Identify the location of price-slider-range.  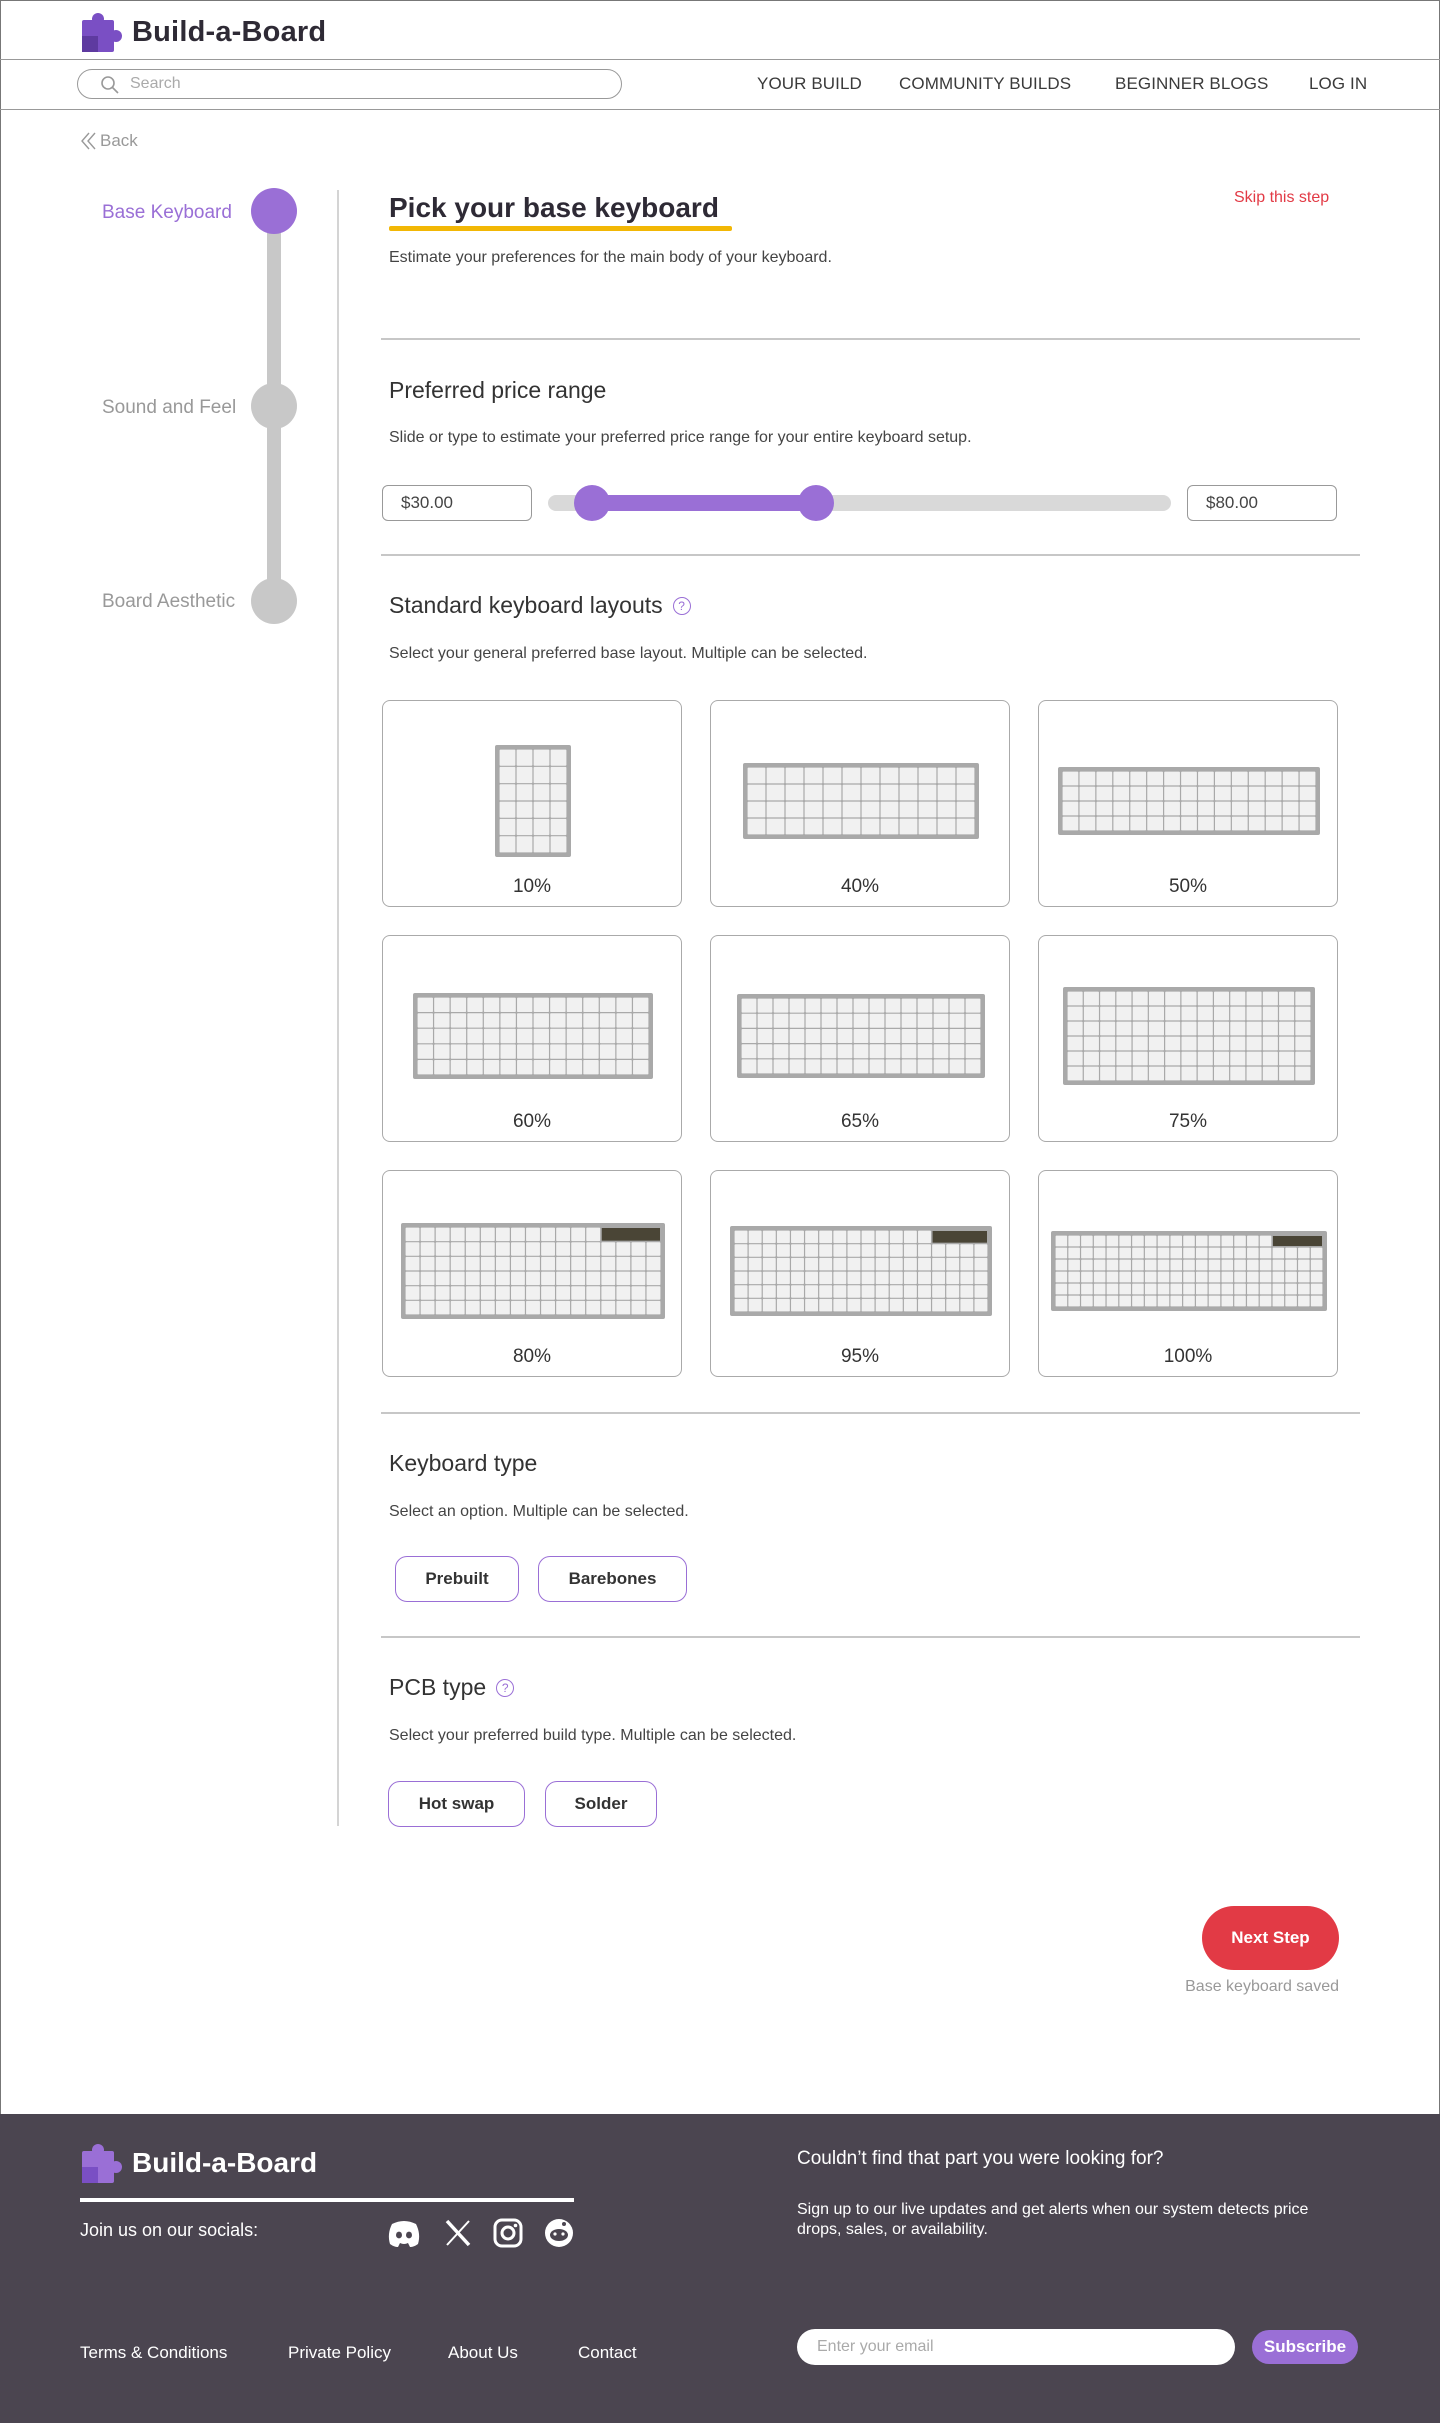
(703, 503).